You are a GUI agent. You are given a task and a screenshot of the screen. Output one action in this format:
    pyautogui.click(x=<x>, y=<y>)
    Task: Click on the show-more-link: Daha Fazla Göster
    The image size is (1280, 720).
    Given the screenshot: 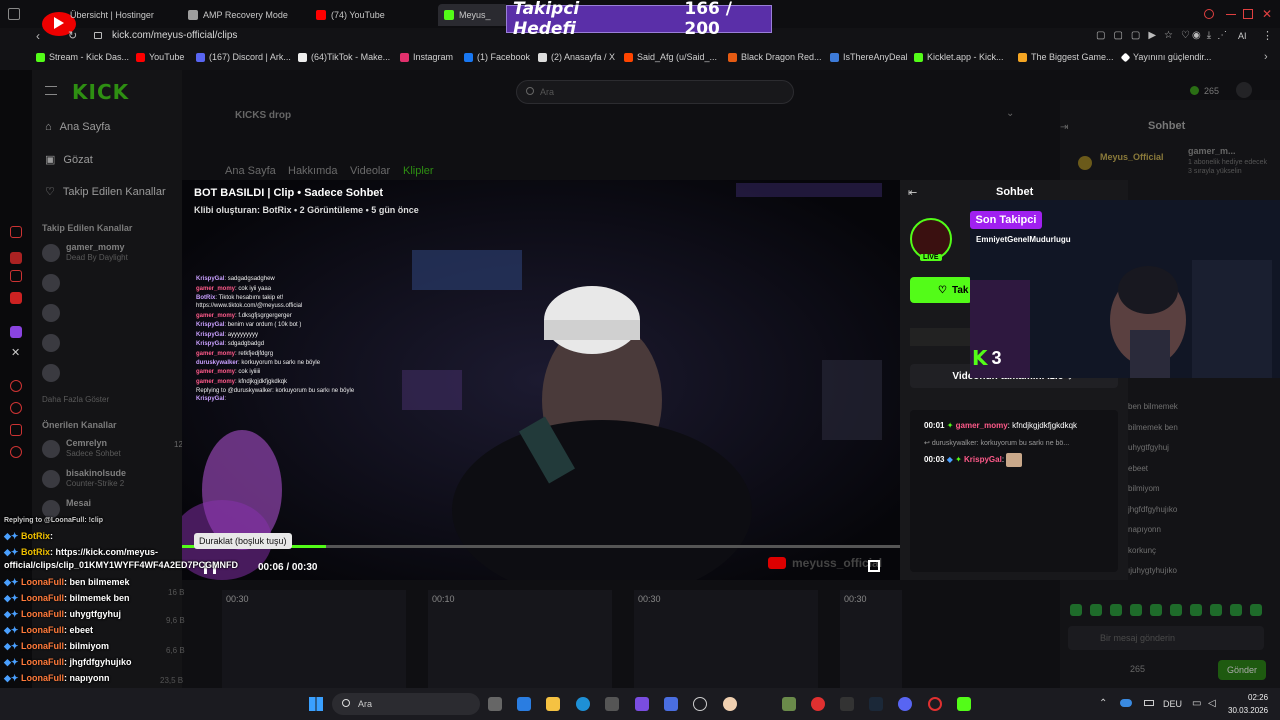 What is the action you would take?
    pyautogui.click(x=75, y=399)
    